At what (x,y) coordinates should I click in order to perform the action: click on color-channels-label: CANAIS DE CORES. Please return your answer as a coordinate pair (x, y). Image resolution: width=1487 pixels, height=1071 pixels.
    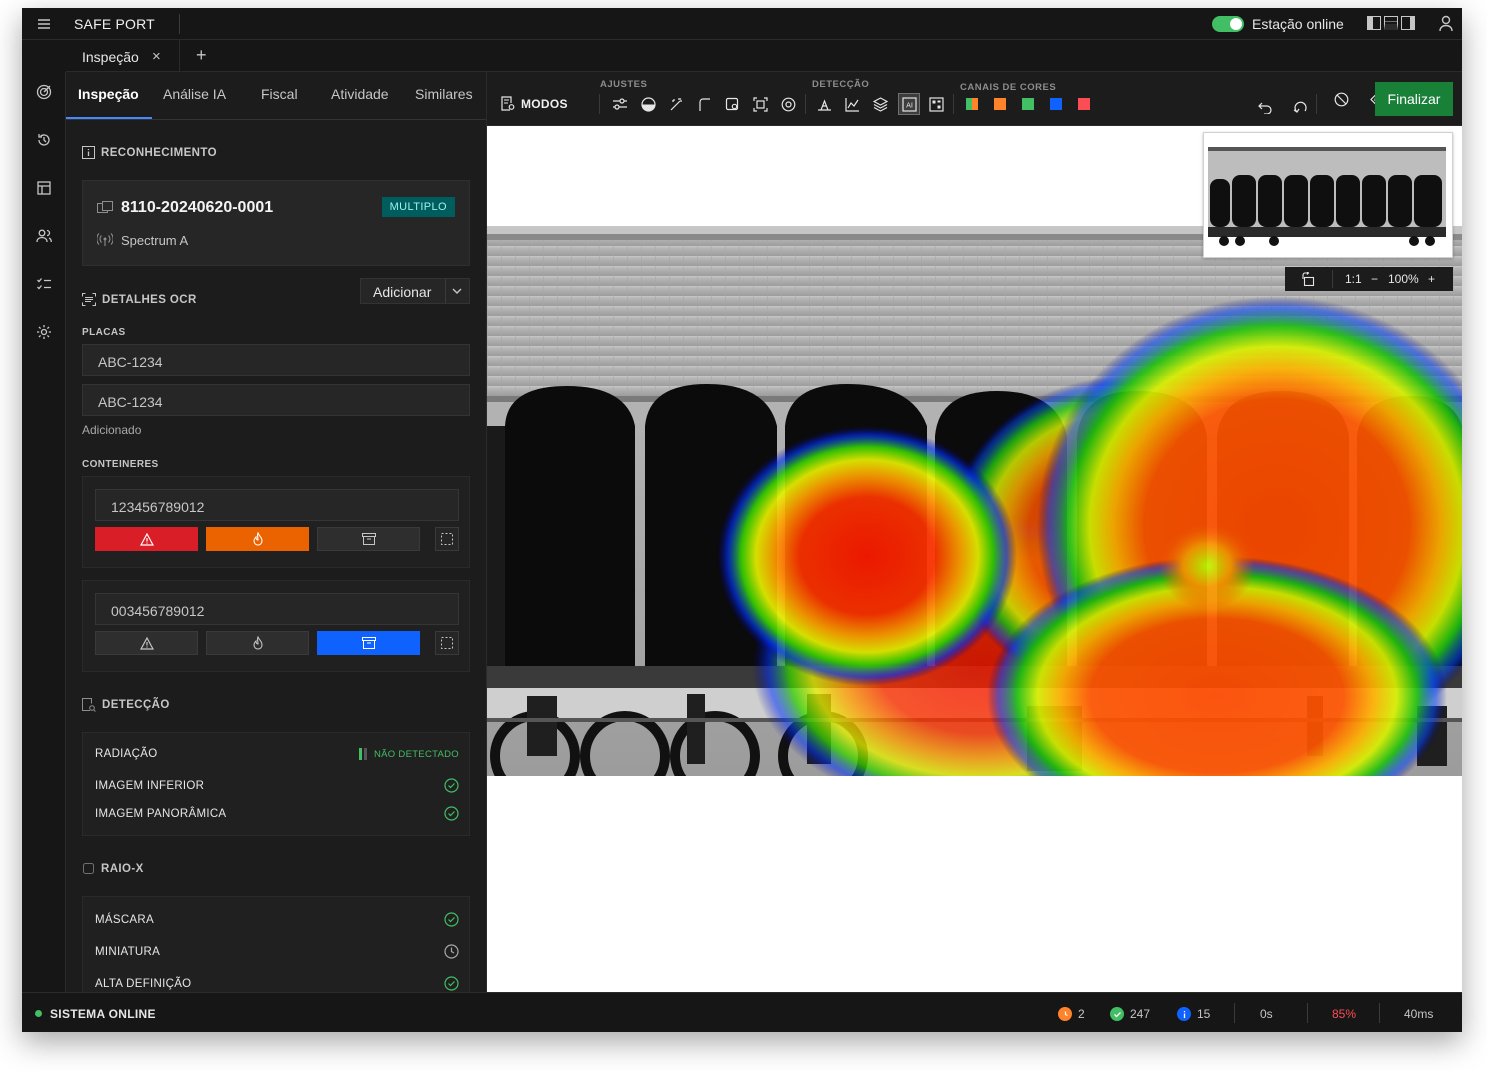
    Looking at the image, I should click on (1008, 87).